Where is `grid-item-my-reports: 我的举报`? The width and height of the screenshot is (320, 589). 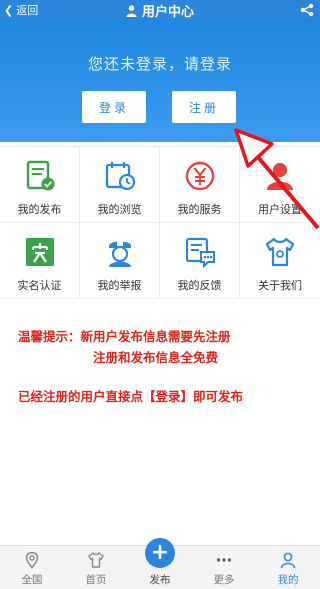
grid-item-my-reports: 我的举报 is located at coordinates (120, 261).